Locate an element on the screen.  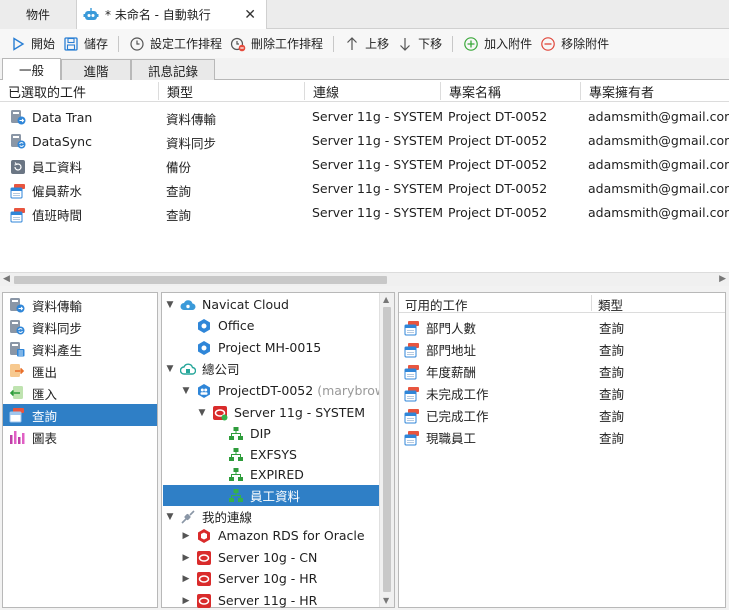
tree-item-server-10g-cn: ▶ Server 10g - CN is located at coordinates (249, 557).